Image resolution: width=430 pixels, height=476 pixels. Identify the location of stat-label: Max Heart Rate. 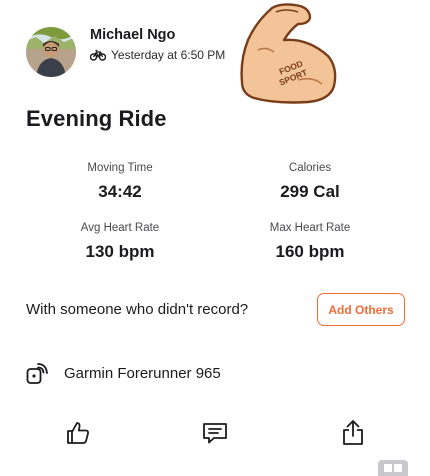
(310, 228).